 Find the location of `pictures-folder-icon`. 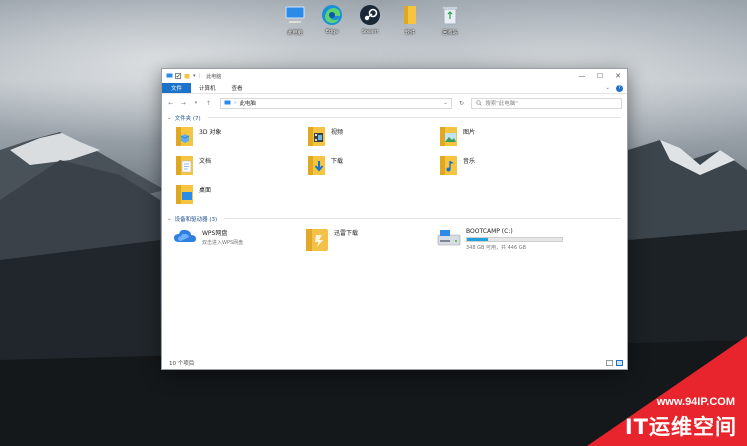

pictures-folder-icon is located at coordinates (449, 136).